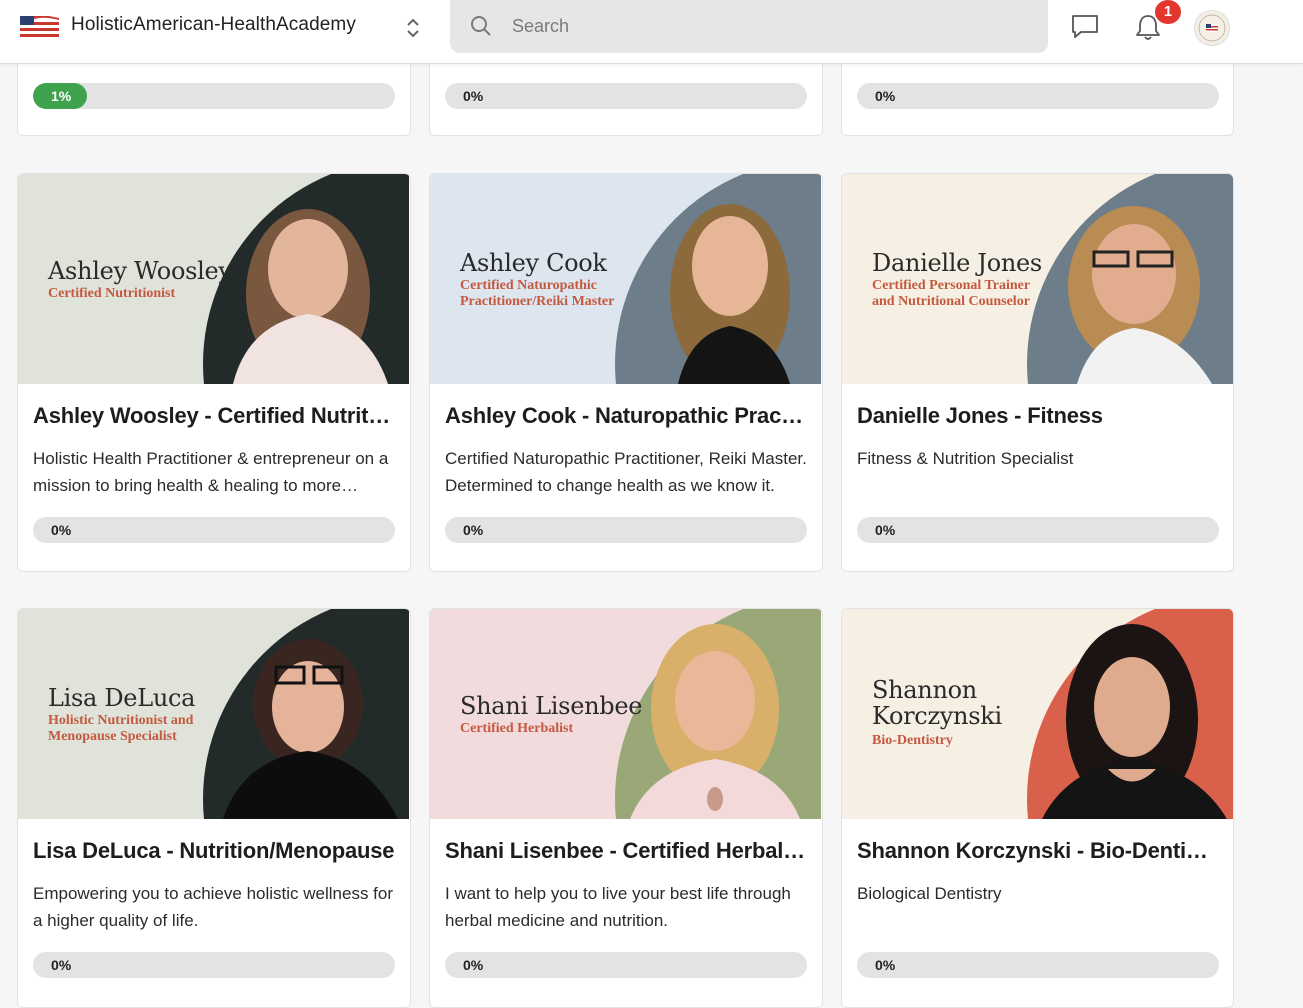 This screenshot has height=1008, width=1303. Describe the element at coordinates (517, 728) in the screenshot. I see `banner-instructor-role: Certified Herbalist` at that location.